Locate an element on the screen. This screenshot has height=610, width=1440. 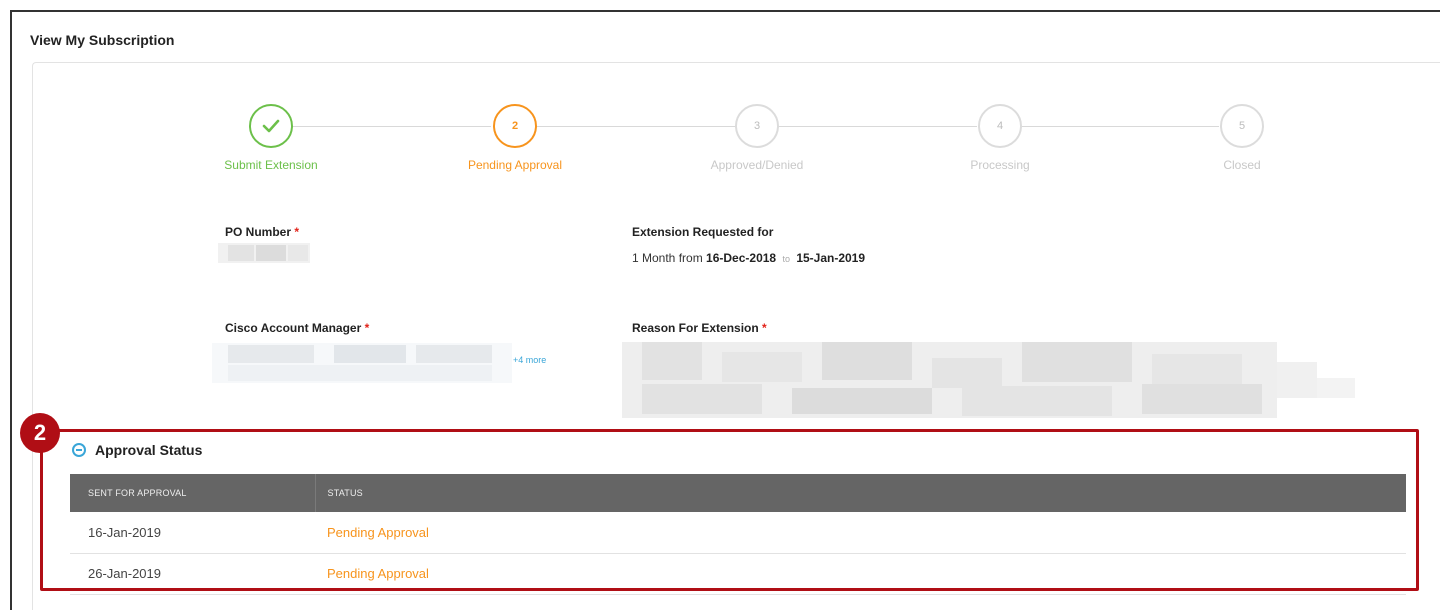
page-title: View My Subscription is located at coordinates (102, 40).